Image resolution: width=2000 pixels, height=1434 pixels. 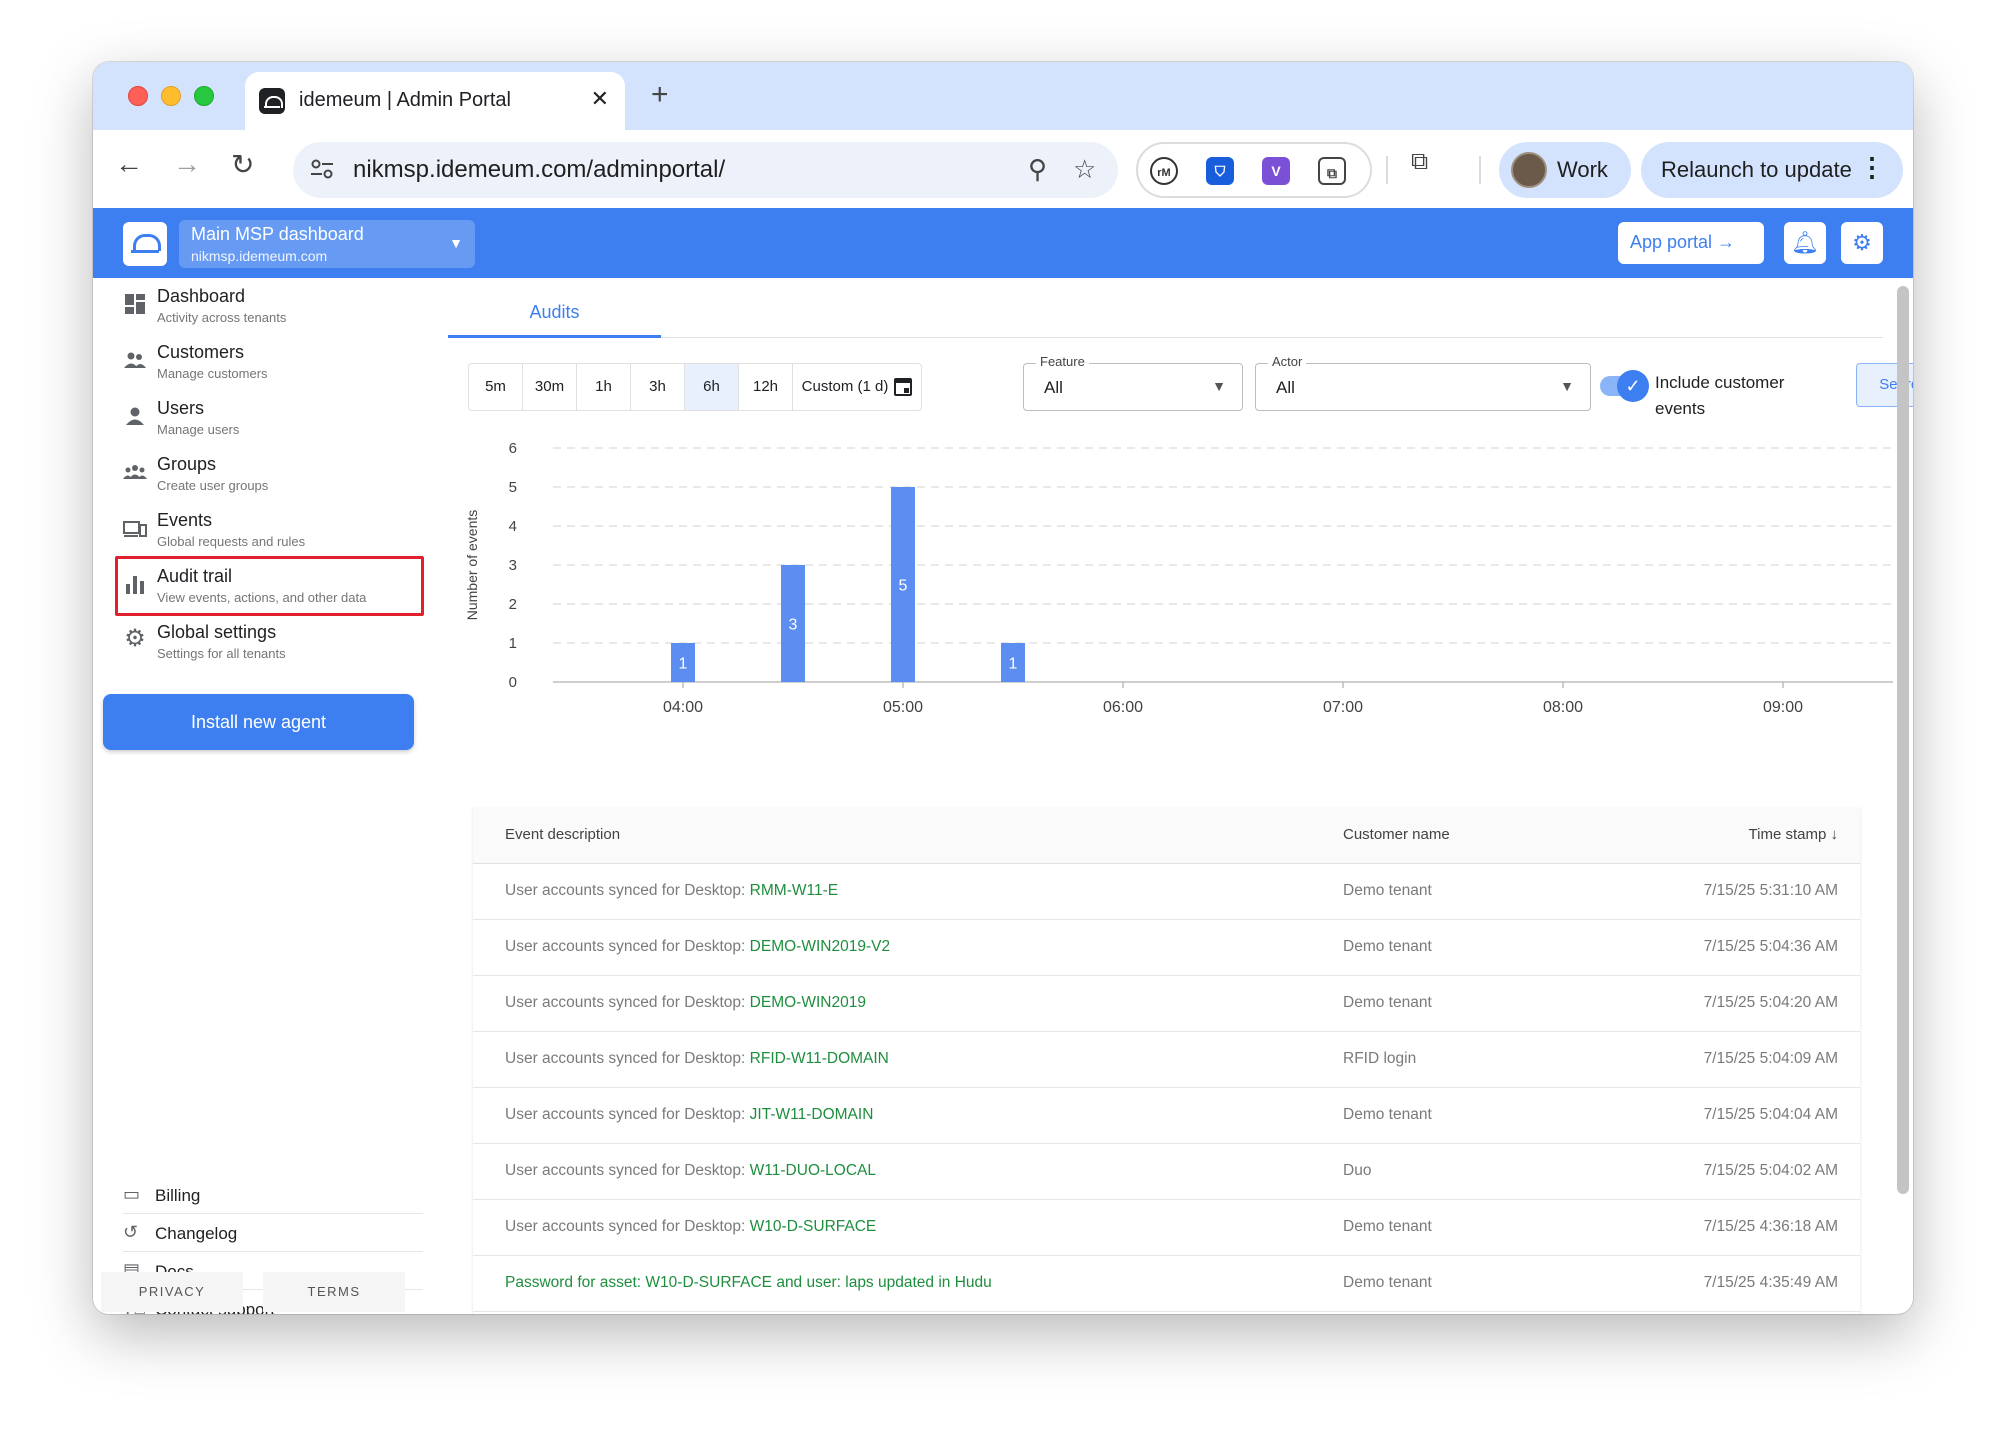 I want to click on header-customer-name: Customer name, so click(x=1396, y=834).